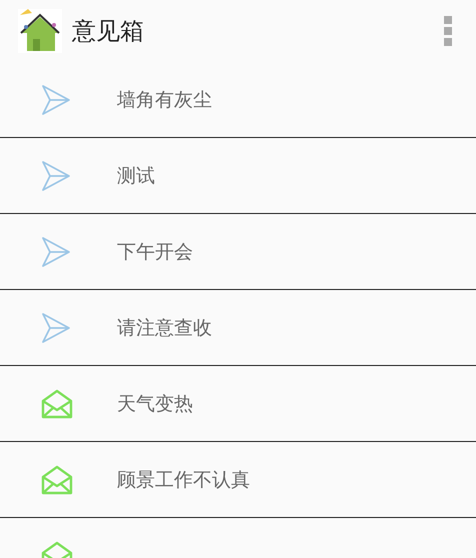 The width and height of the screenshot is (476, 558). I want to click on message-list-item: 顾景工作不认真, so click(238, 480).